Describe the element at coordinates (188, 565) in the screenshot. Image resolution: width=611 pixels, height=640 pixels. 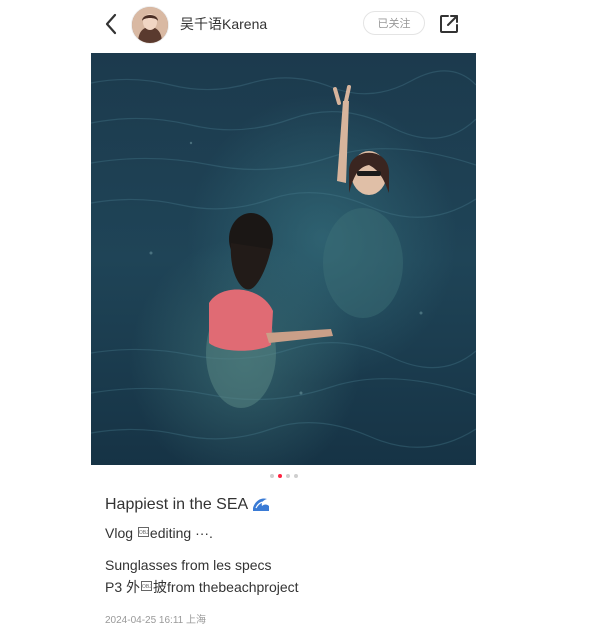
I see `post-desc-line: Sunglasses from les specs` at that location.